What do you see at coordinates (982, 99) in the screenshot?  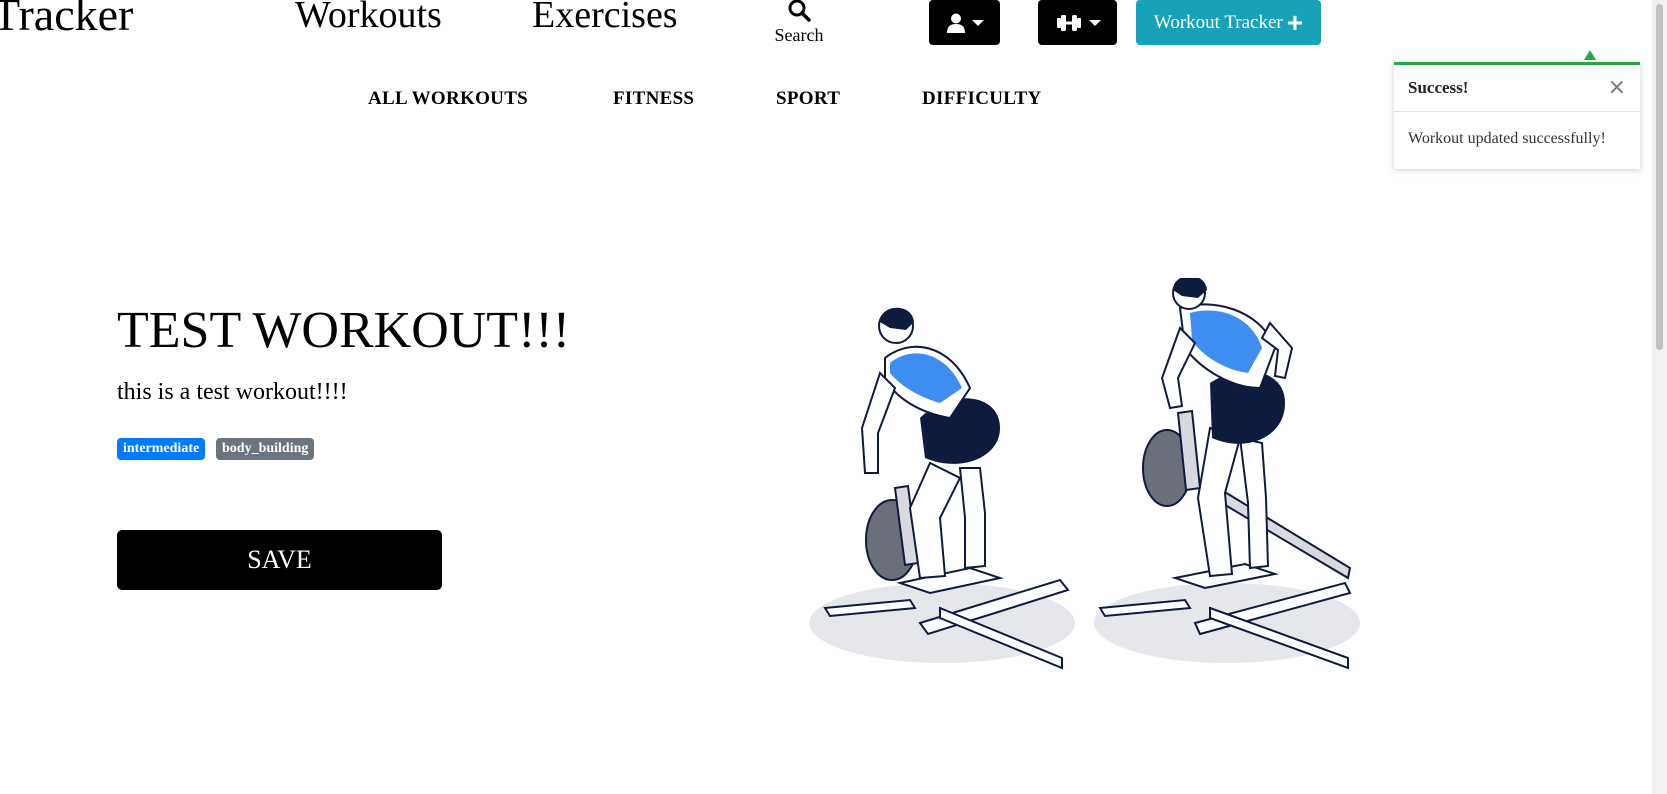 I see `subnav-difficulty: DIFFICULTY` at bounding box center [982, 99].